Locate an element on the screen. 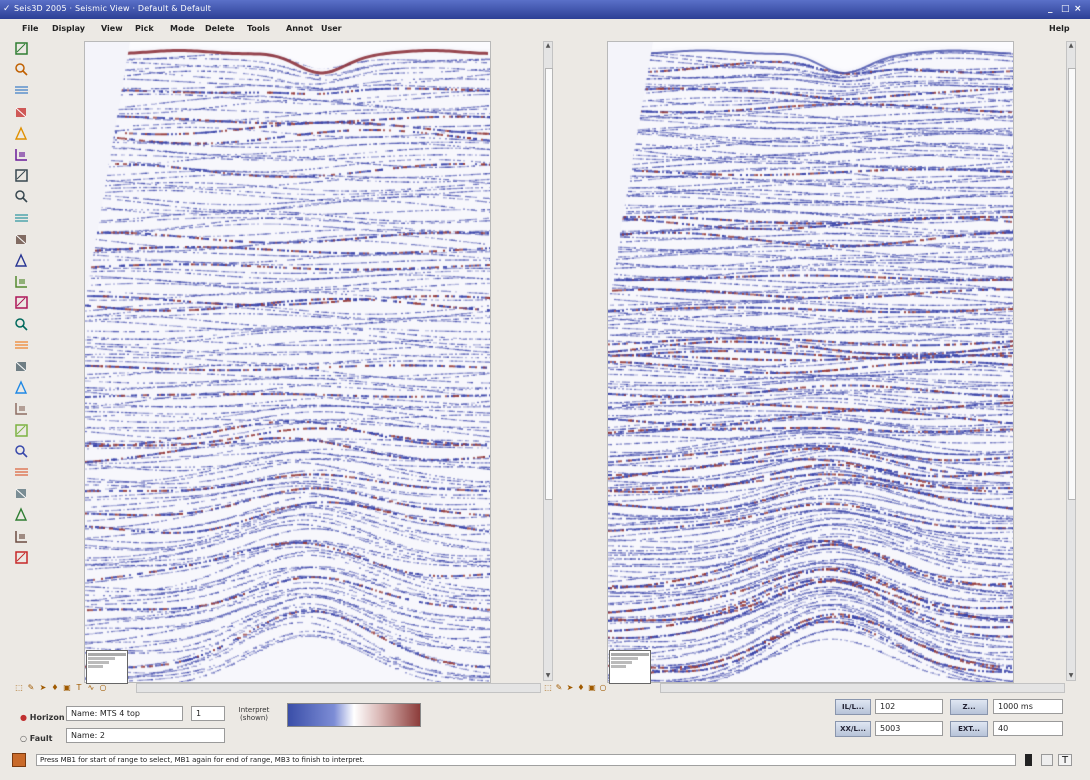 The height and width of the screenshot is (780, 1090). horizon-index-field: 1 is located at coordinates (208, 713).